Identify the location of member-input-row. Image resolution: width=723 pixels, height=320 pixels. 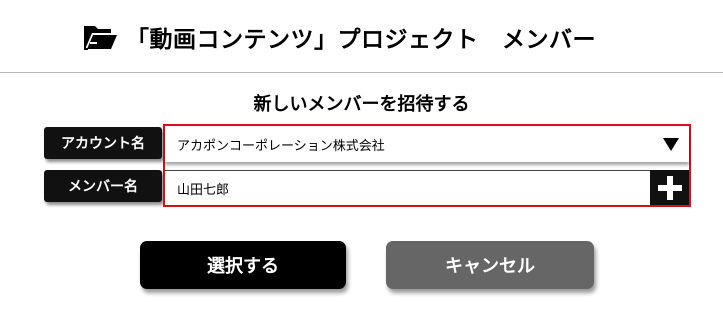
(427, 187).